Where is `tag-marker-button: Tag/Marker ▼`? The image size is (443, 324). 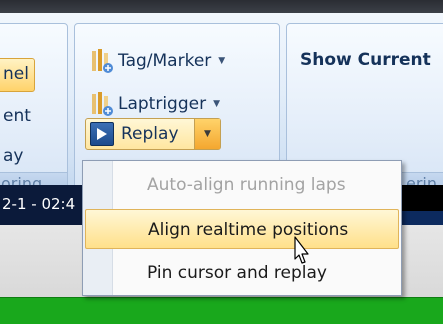 tag-marker-button: Tag/Marker ▼ is located at coordinates (157, 61).